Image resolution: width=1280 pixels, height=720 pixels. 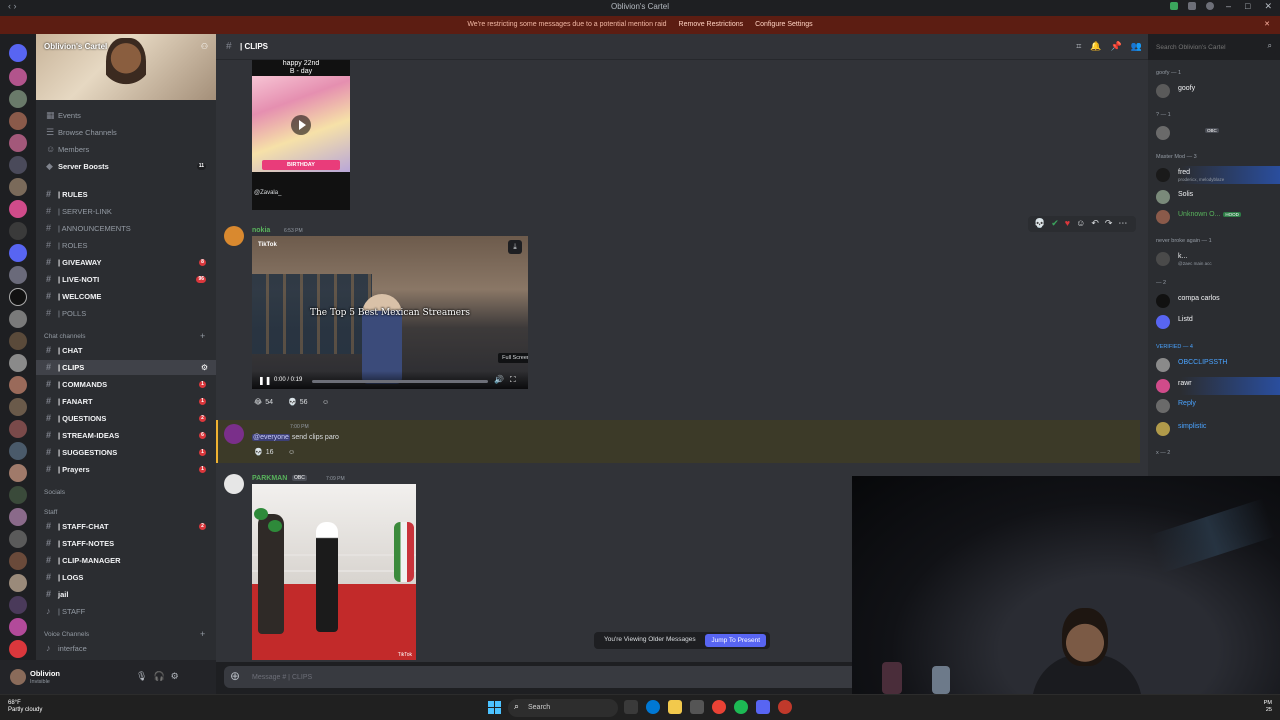 I want to click on member-item: OBC, so click(x=1218, y=133).